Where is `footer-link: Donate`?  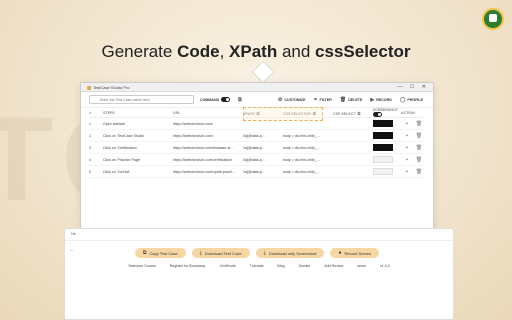
footer-link: Donate is located at coordinates (305, 266).